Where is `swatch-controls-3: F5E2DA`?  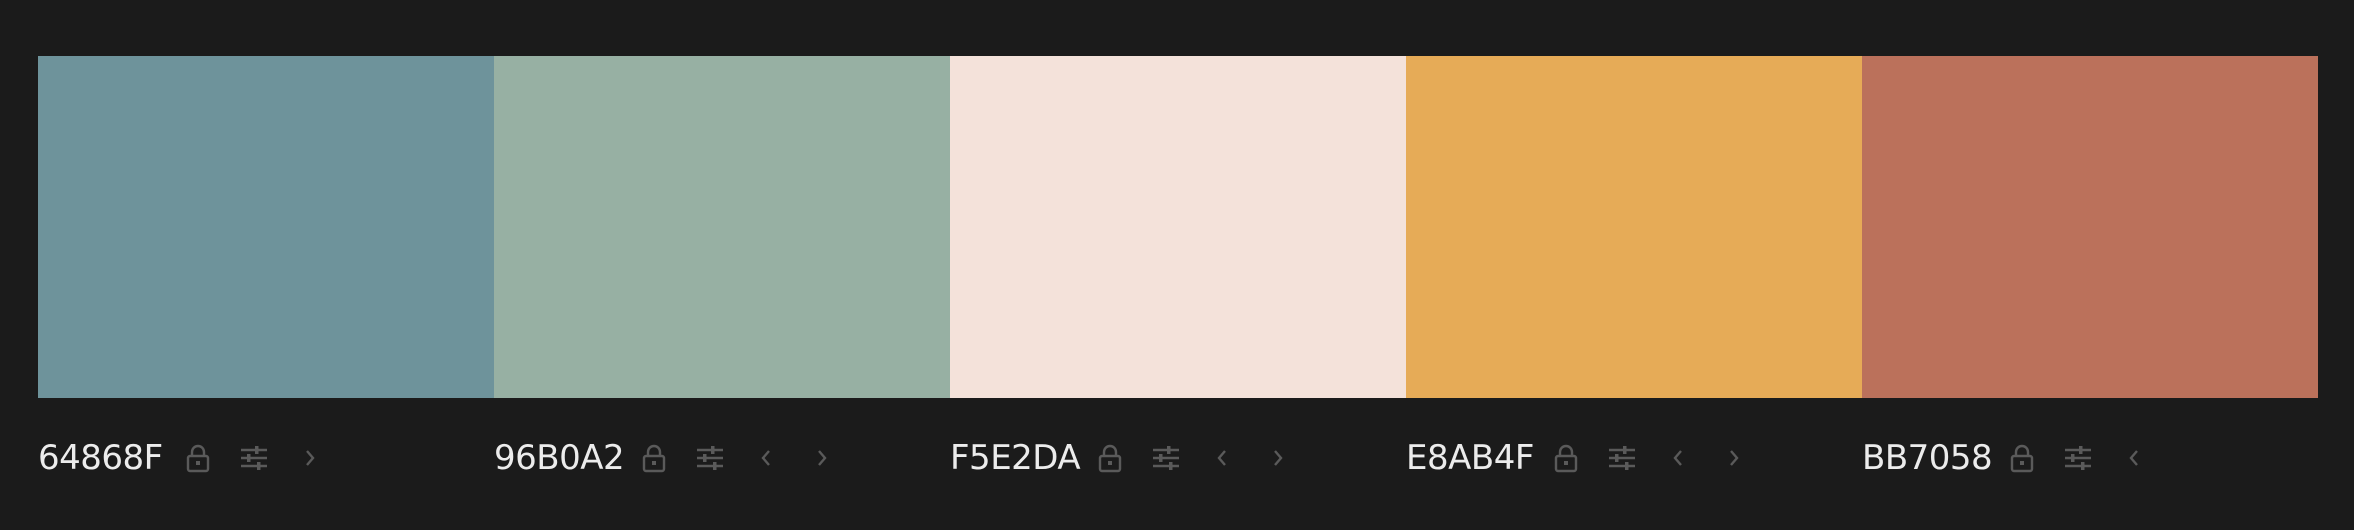
swatch-controls-3: F5E2DA is located at coordinates (1178, 458).